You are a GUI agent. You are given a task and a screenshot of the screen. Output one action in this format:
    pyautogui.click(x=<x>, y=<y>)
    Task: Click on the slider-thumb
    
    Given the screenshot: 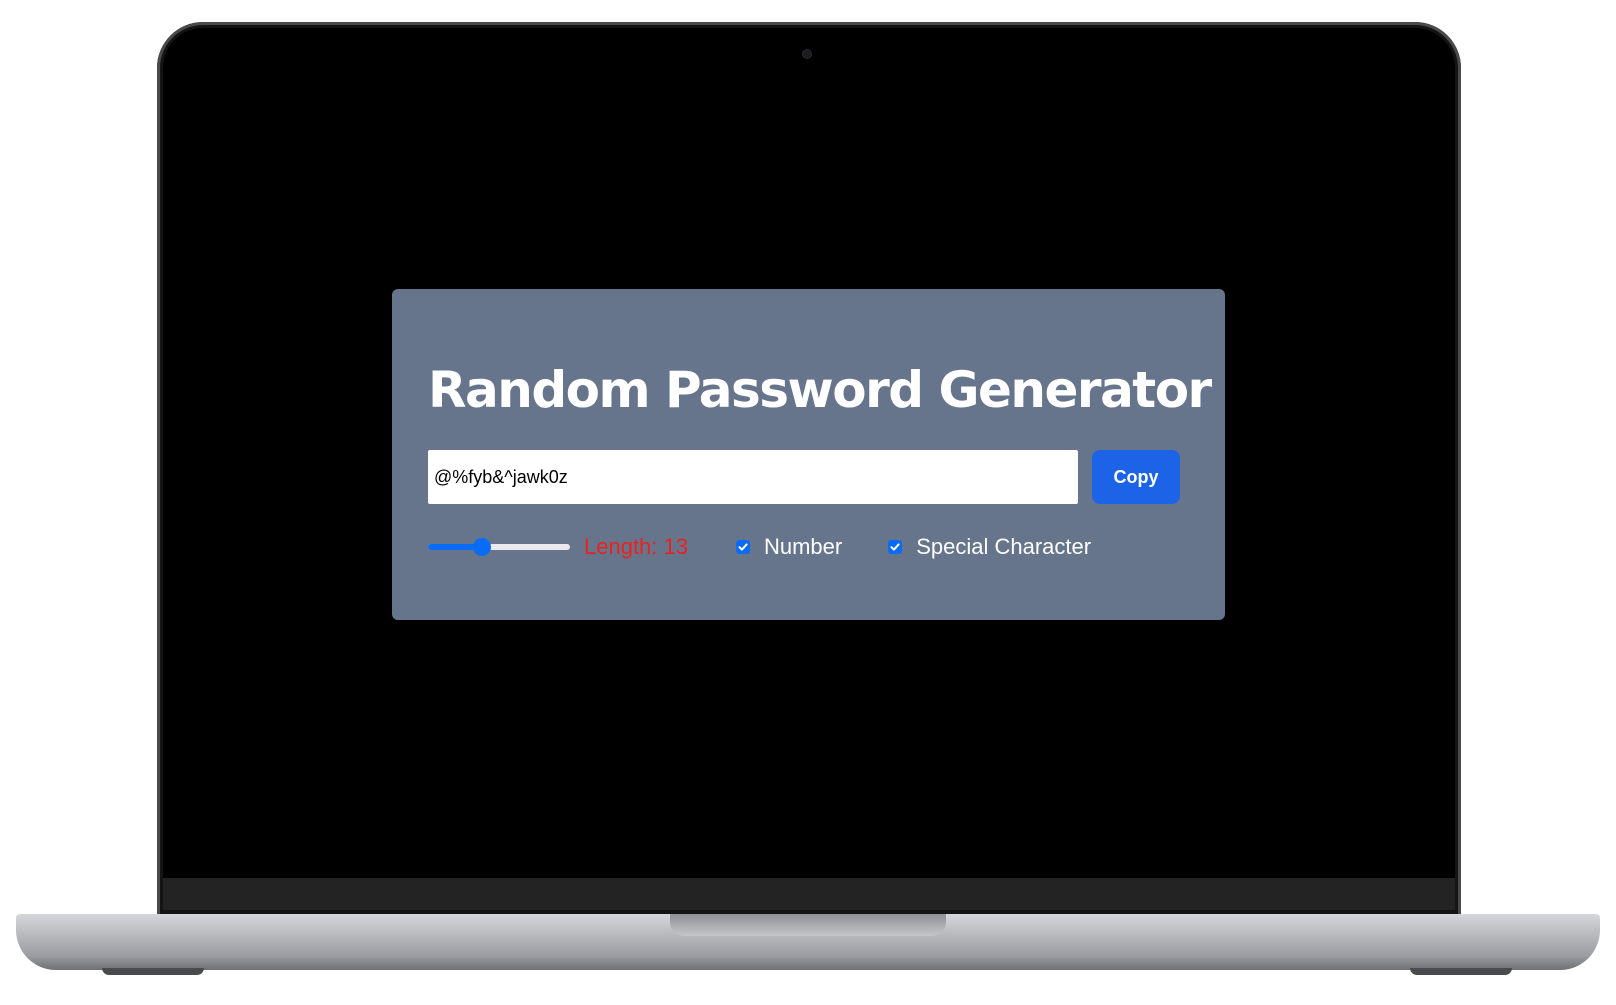 What is the action you would take?
    pyautogui.click(x=481, y=547)
    